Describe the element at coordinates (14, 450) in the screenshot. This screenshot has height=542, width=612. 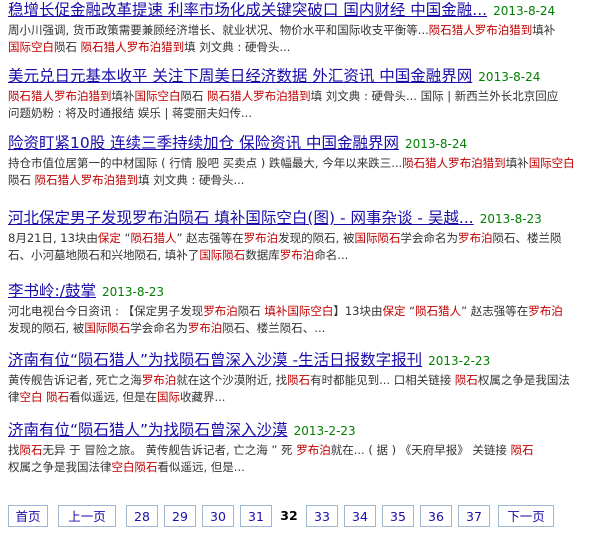
I see `snippet-text: 找` at that location.